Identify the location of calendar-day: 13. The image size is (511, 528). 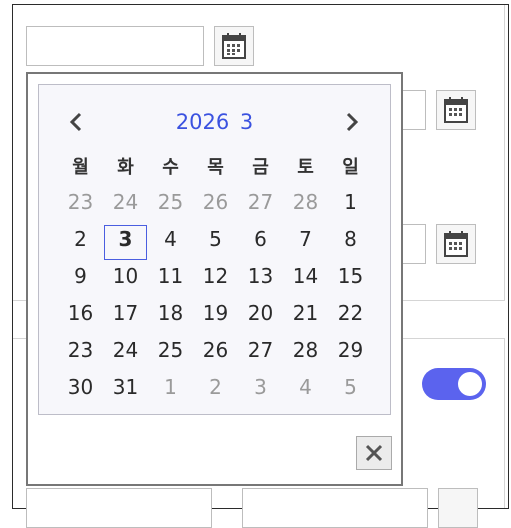
(260, 279).